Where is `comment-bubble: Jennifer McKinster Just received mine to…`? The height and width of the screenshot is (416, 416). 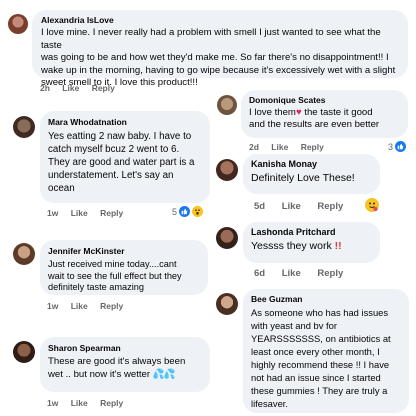 comment-bubble: Jennifer McKinster Just received mine to… is located at coordinates (124, 267).